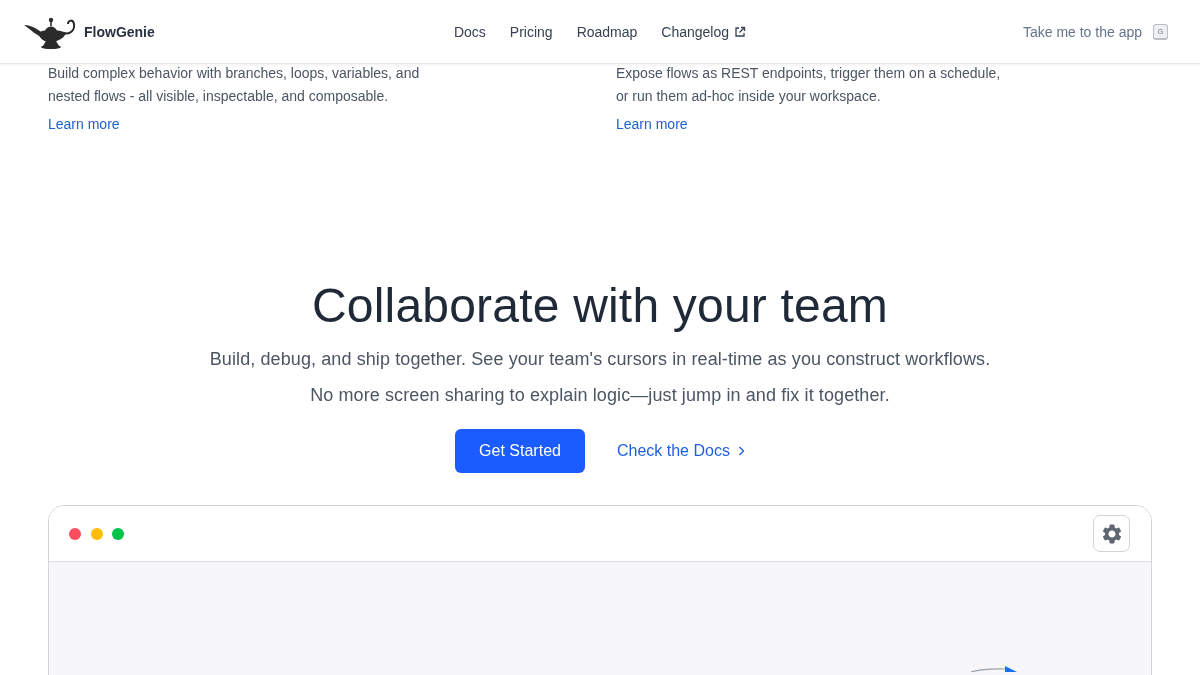  What do you see at coordinates (600, 395) in the screenshot?
I see `section-description: No more screen sharing to explain logic—just jump in and fix it together.` at bounding box center [600, 395].